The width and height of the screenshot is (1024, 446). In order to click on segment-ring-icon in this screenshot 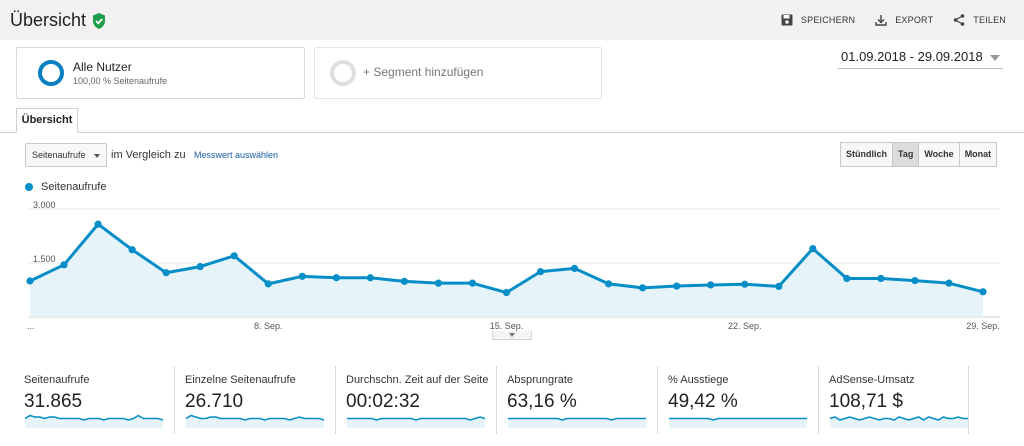, I will do `click(51, 73)`.